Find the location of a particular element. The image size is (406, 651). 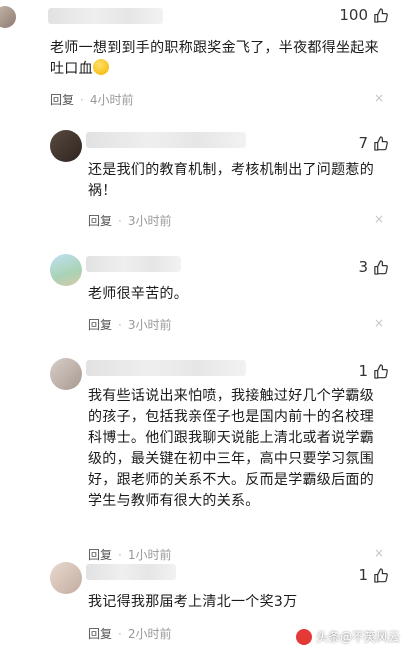

comment-text: 老师很辛苦的。 is located at coordinates (138, 294).